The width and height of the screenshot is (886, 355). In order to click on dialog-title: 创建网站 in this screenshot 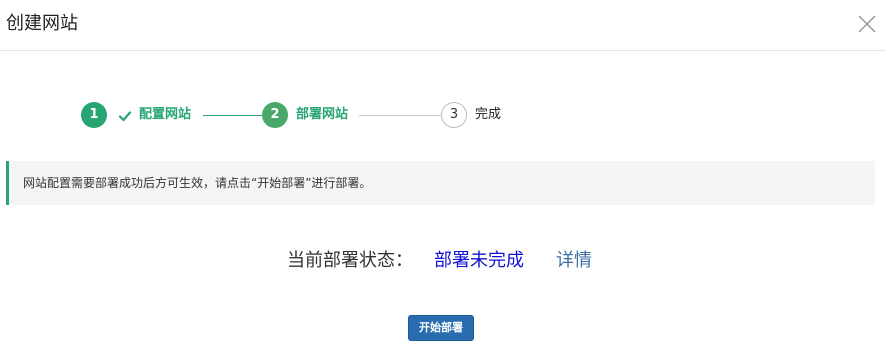, I will do `click(42, 23)`.